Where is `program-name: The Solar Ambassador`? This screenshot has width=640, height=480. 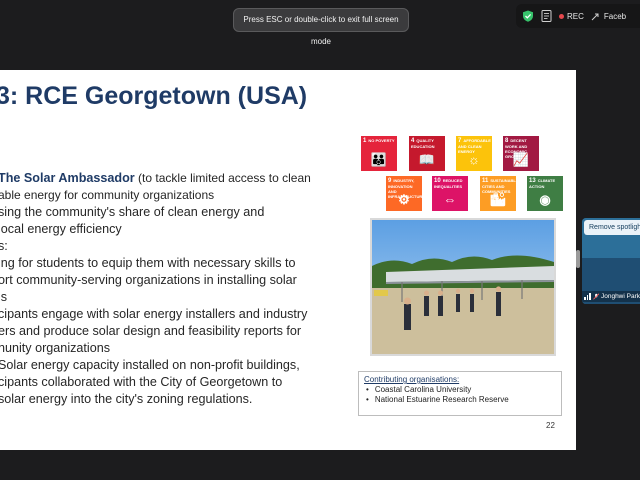
program-name: The Solar Ambassador is located at coordinates (67, 178).